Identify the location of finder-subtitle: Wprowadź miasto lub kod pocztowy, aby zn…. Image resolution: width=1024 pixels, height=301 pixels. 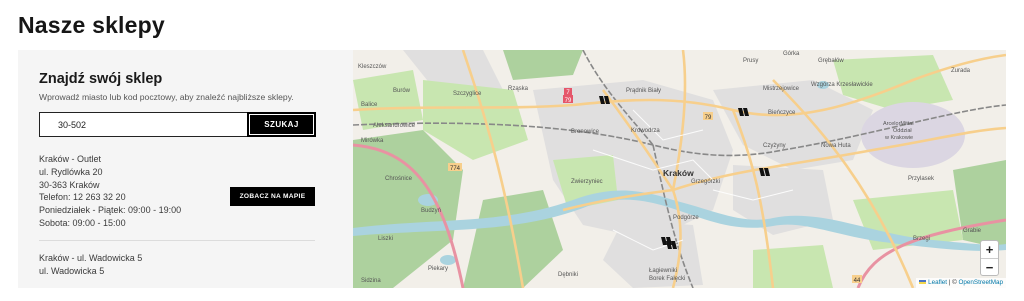
(166, 97).